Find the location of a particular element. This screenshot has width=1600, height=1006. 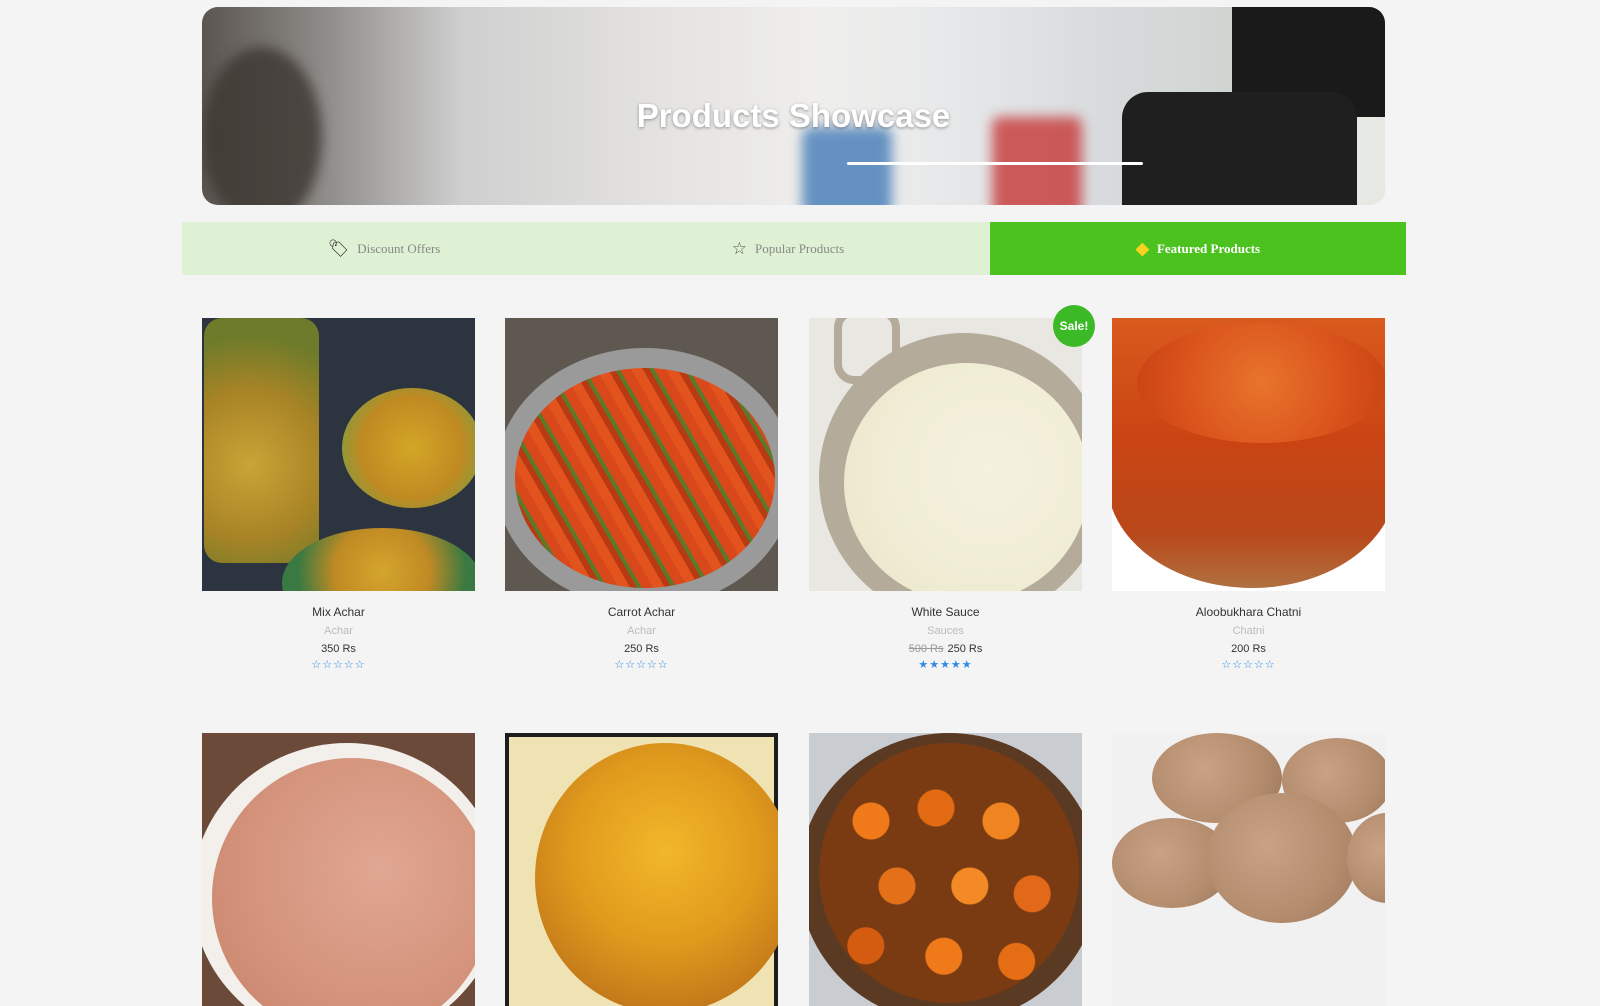

tab-discount-offers: 🏷 Discount Offers is located at coordinates (384, 248).